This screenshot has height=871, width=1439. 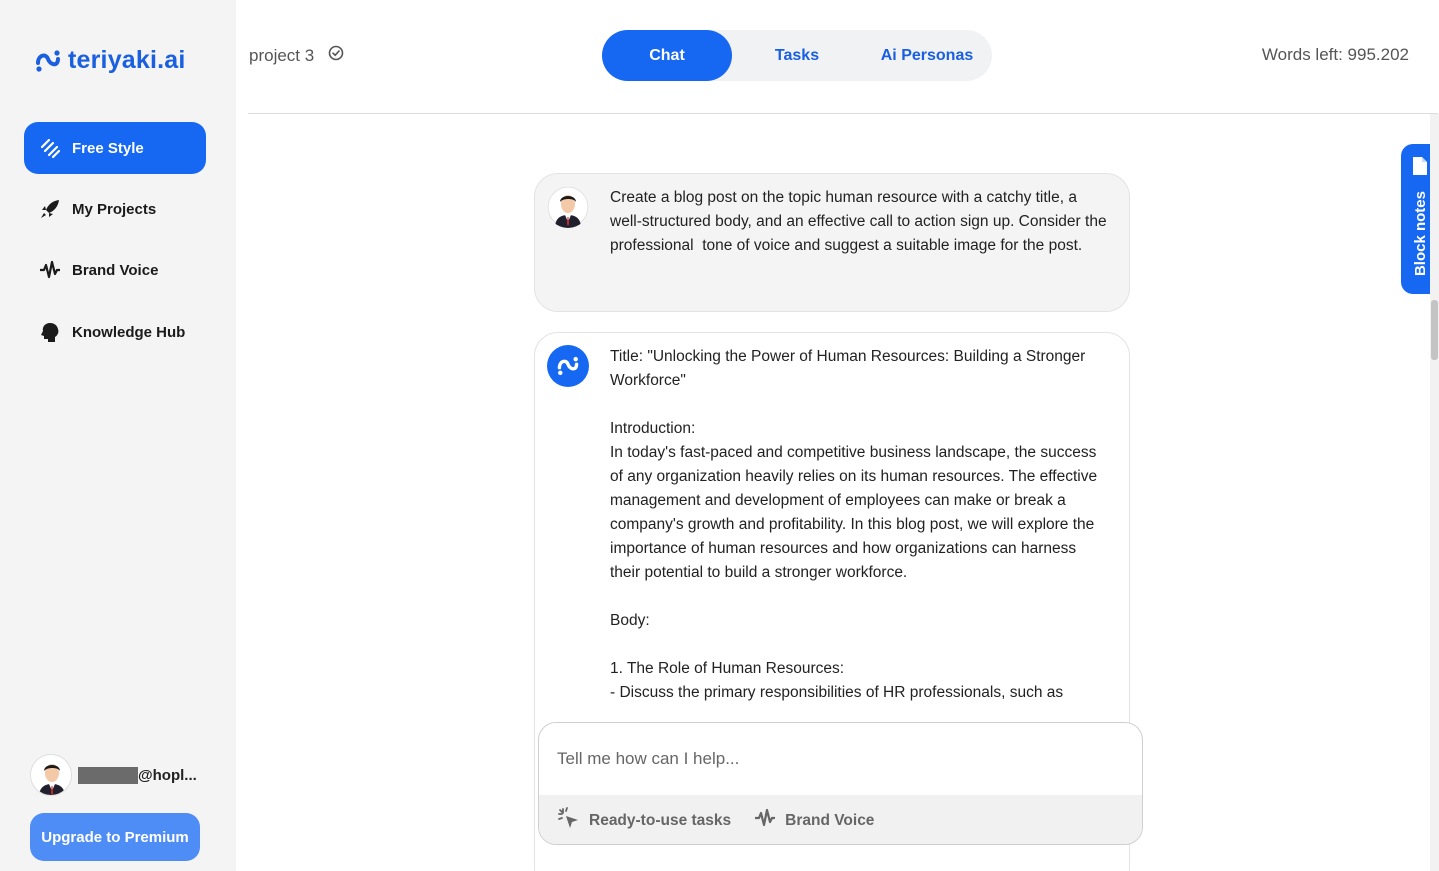 I want to click on sidebar-item-label: My Projects, so click(x=114, y=209).